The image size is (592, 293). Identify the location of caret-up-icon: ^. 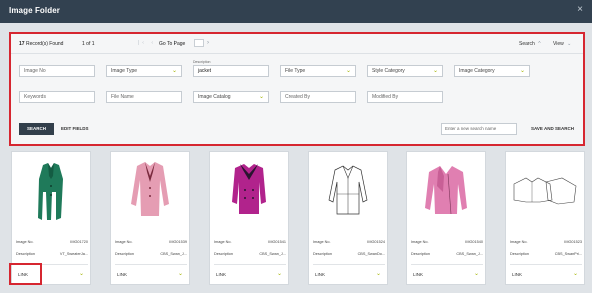
(539, 44).